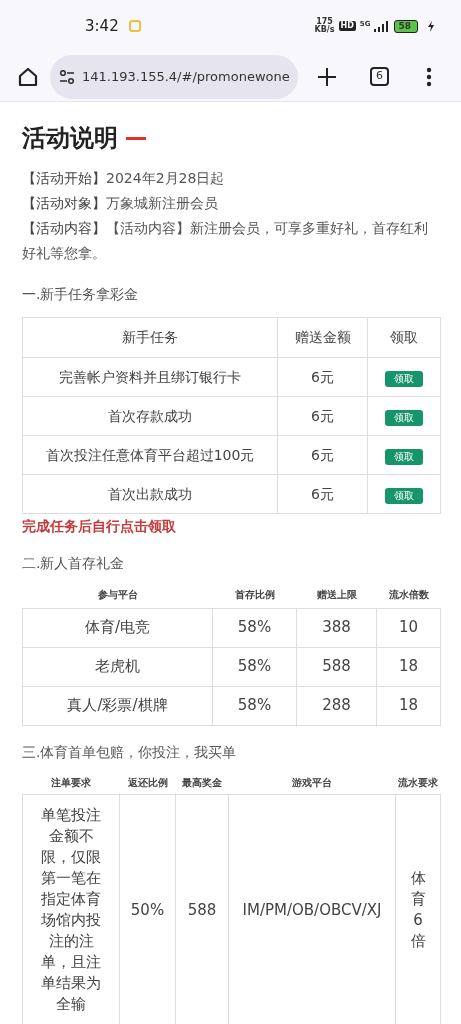 The width and height of the screenshot is (461, 1024). I want to click on site-settings-icon, so click(67, 76).